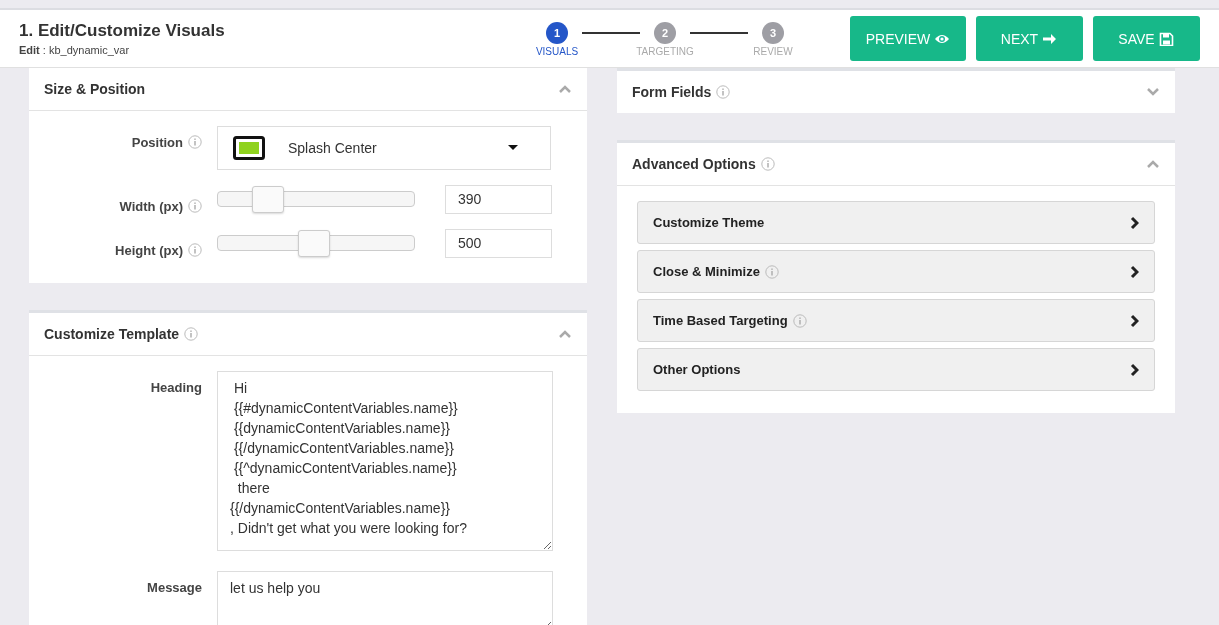 The width and height of the screenshot is (1219, 625). What do you see at coordinates (149, 250) in the screenshot?
I see `field-label: Height (px)` at bounding box center [149, 250].